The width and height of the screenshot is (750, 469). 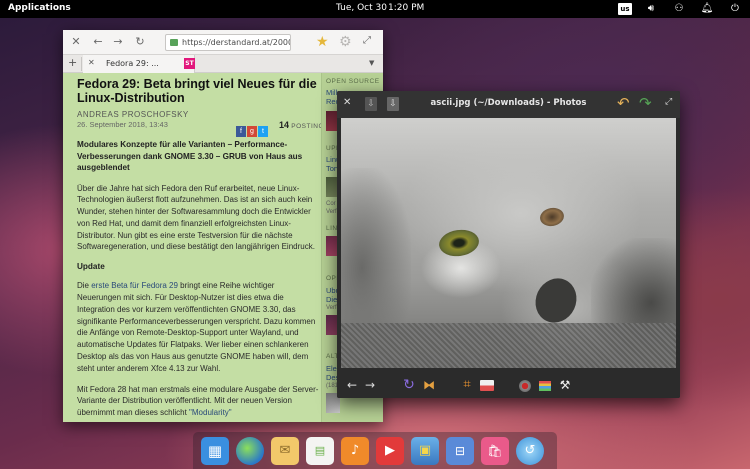 I want to click on appcenter-icon: 🛍︎, so click(x=495, y=451).